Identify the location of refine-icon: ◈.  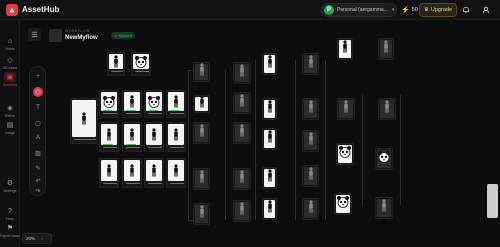
(10, 108).